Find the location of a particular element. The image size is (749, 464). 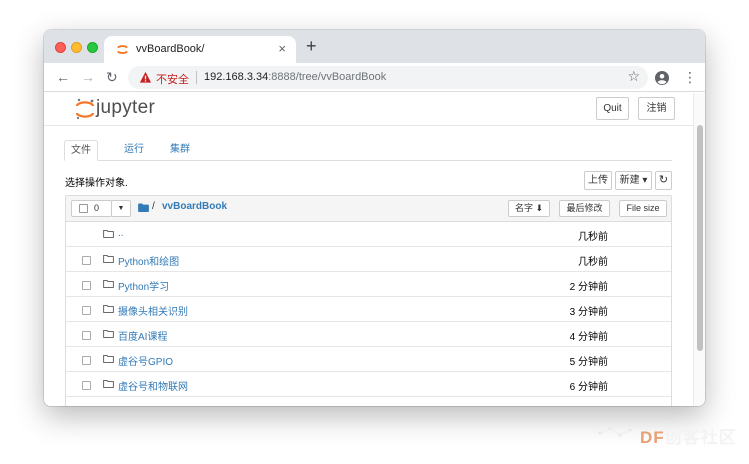

watermark-dots-icon is located at coordinates (615, 432).